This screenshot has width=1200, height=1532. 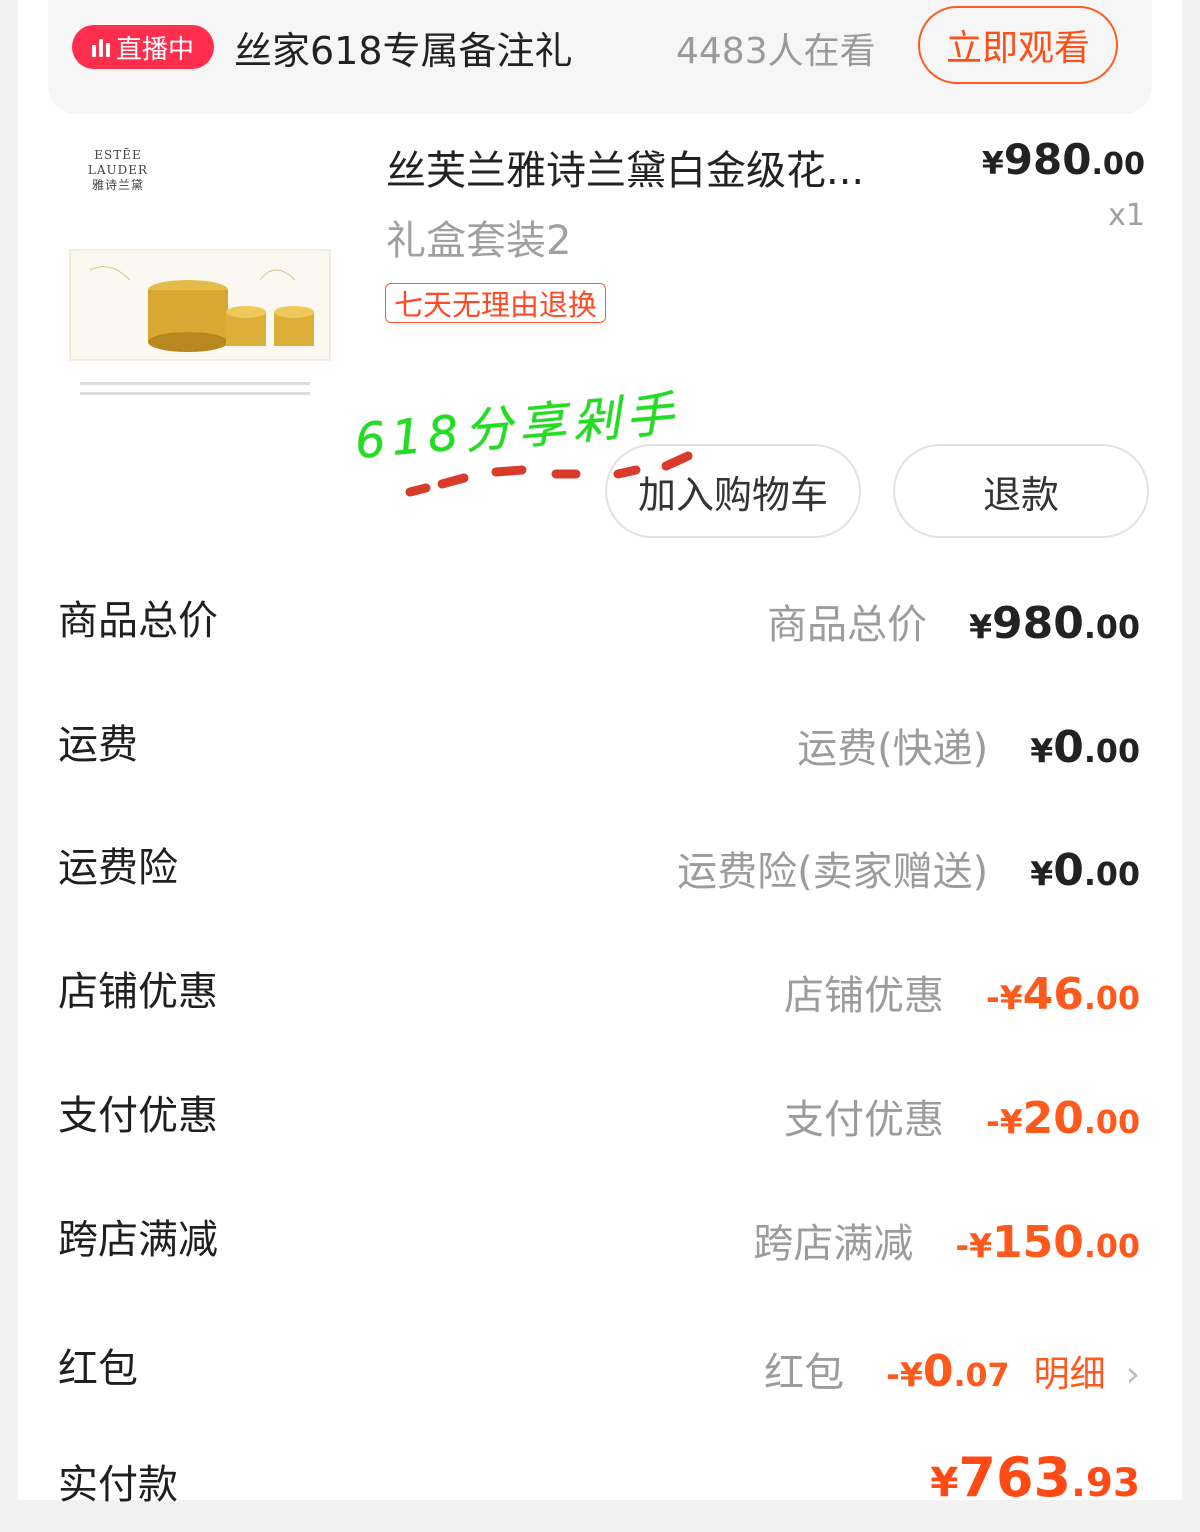 I want to click on live-badge: 直播中, so click(x=143, y=47).